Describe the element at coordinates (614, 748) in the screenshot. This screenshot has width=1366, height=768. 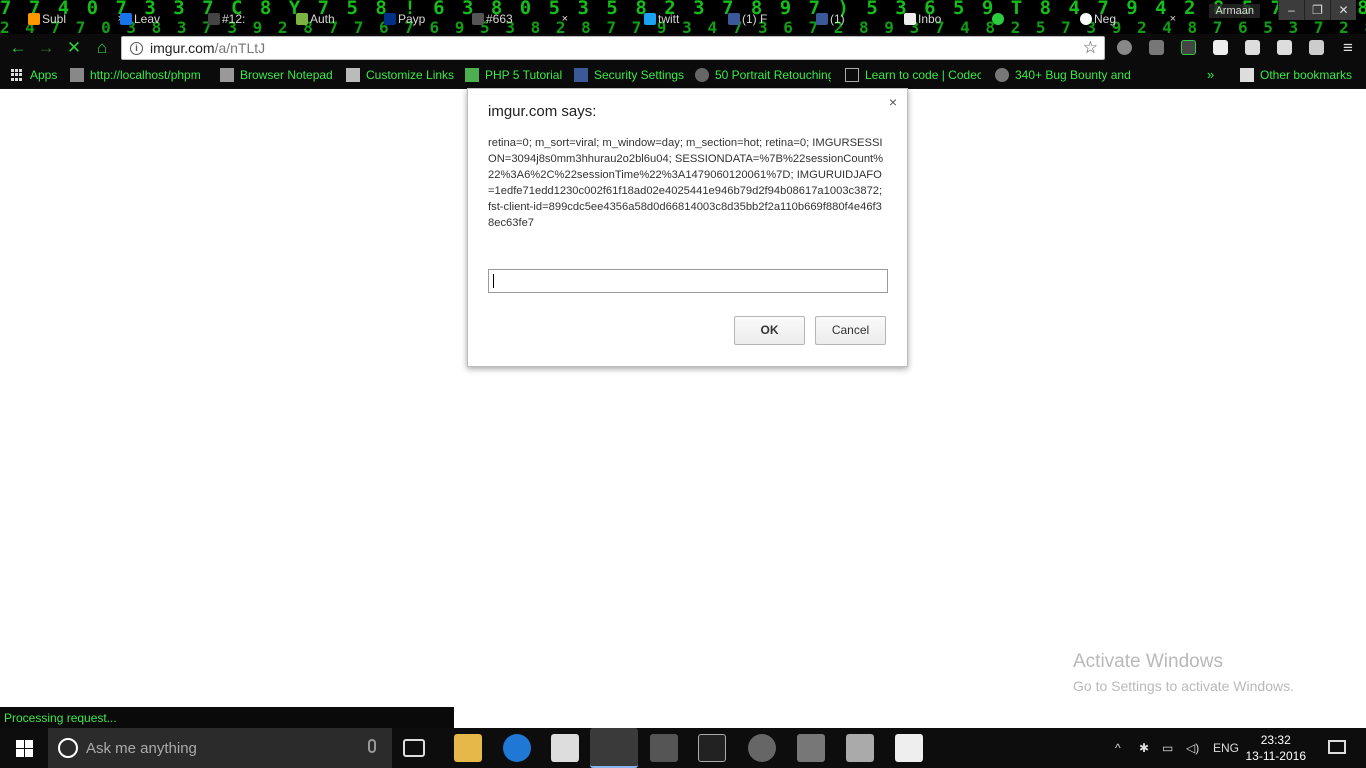
I see `chrome-taskbar-icon` at that location.